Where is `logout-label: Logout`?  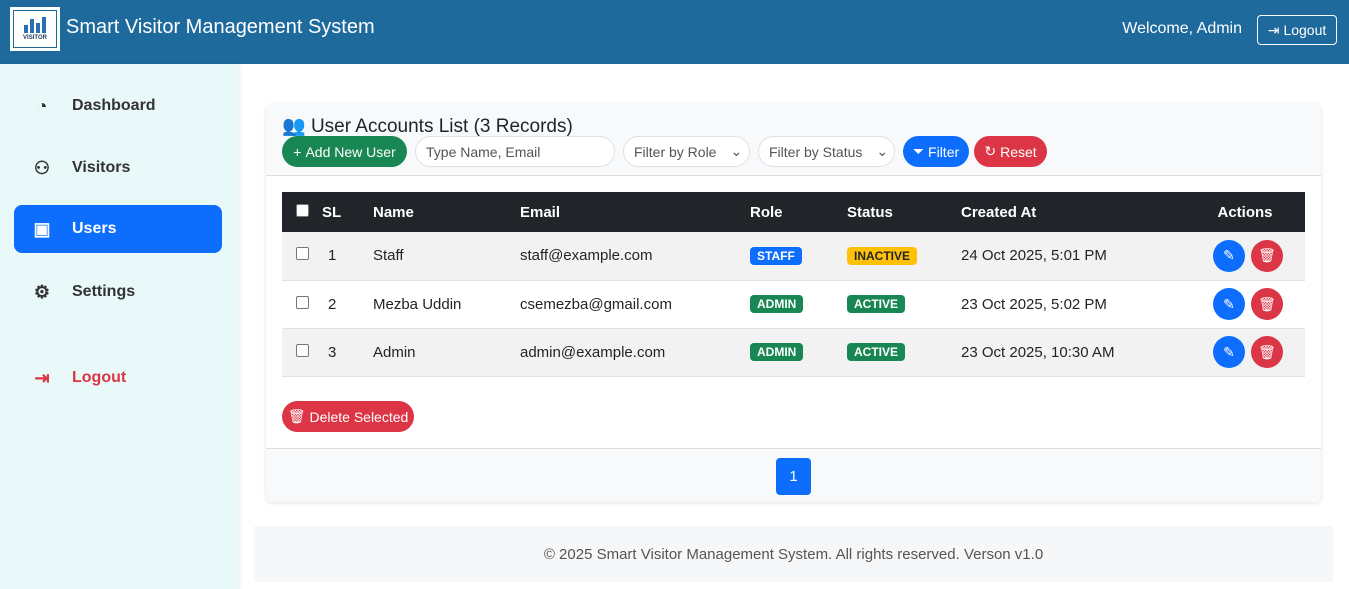 logout-label: Logout is located at coordinates (1305, 30).